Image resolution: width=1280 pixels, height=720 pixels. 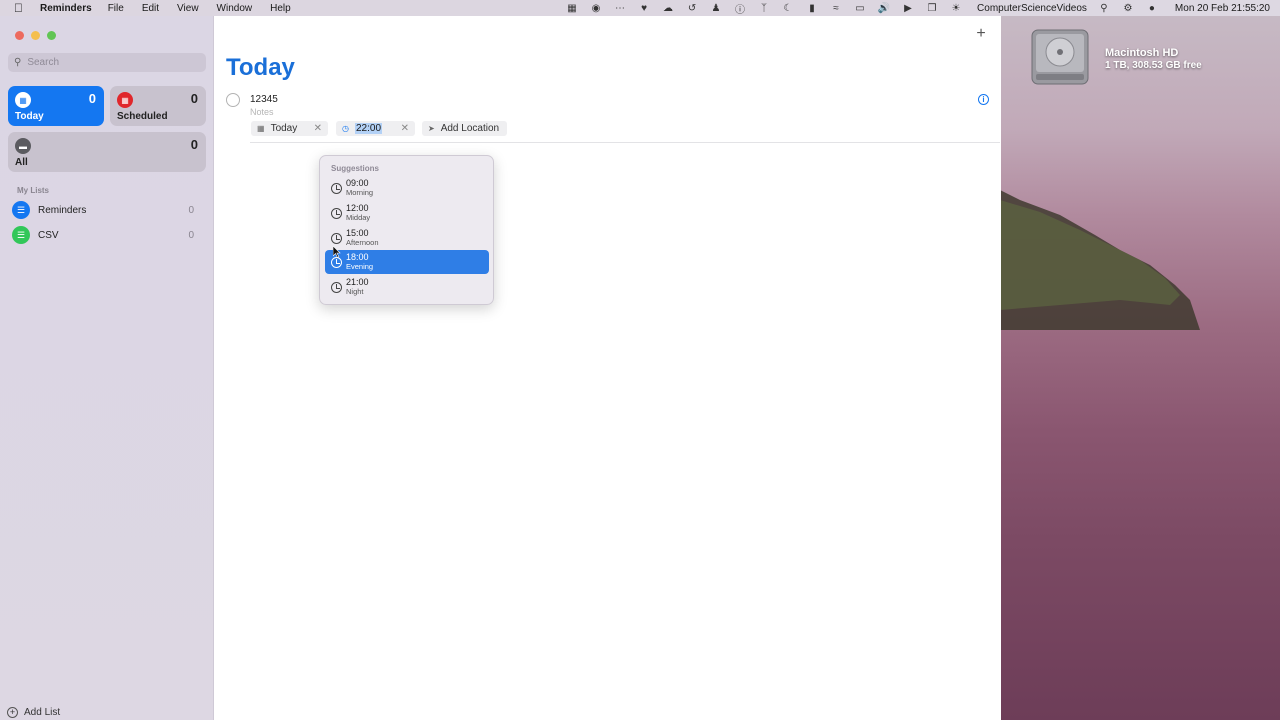 I want to click on menu-help: Help, so click(x=280, y=8).